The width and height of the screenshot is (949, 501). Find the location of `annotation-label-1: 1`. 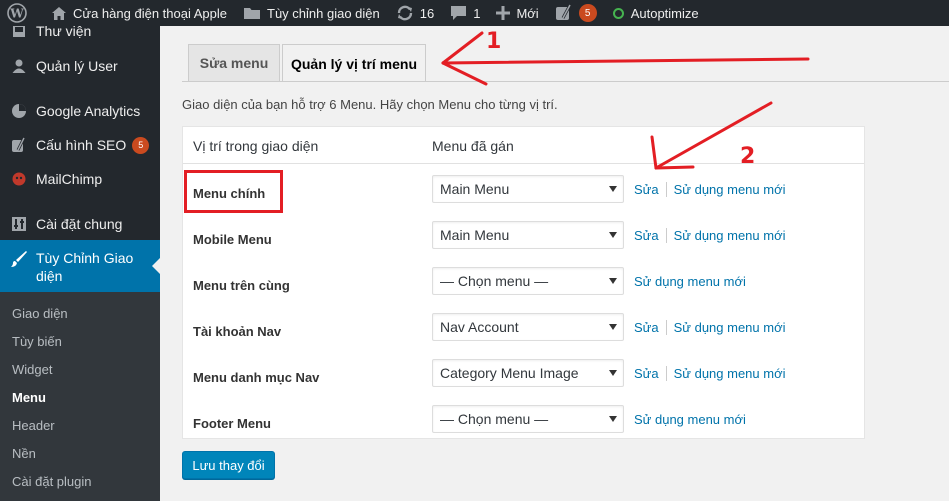

annotation-label-1: 1 is located at coordinates (494, 41).